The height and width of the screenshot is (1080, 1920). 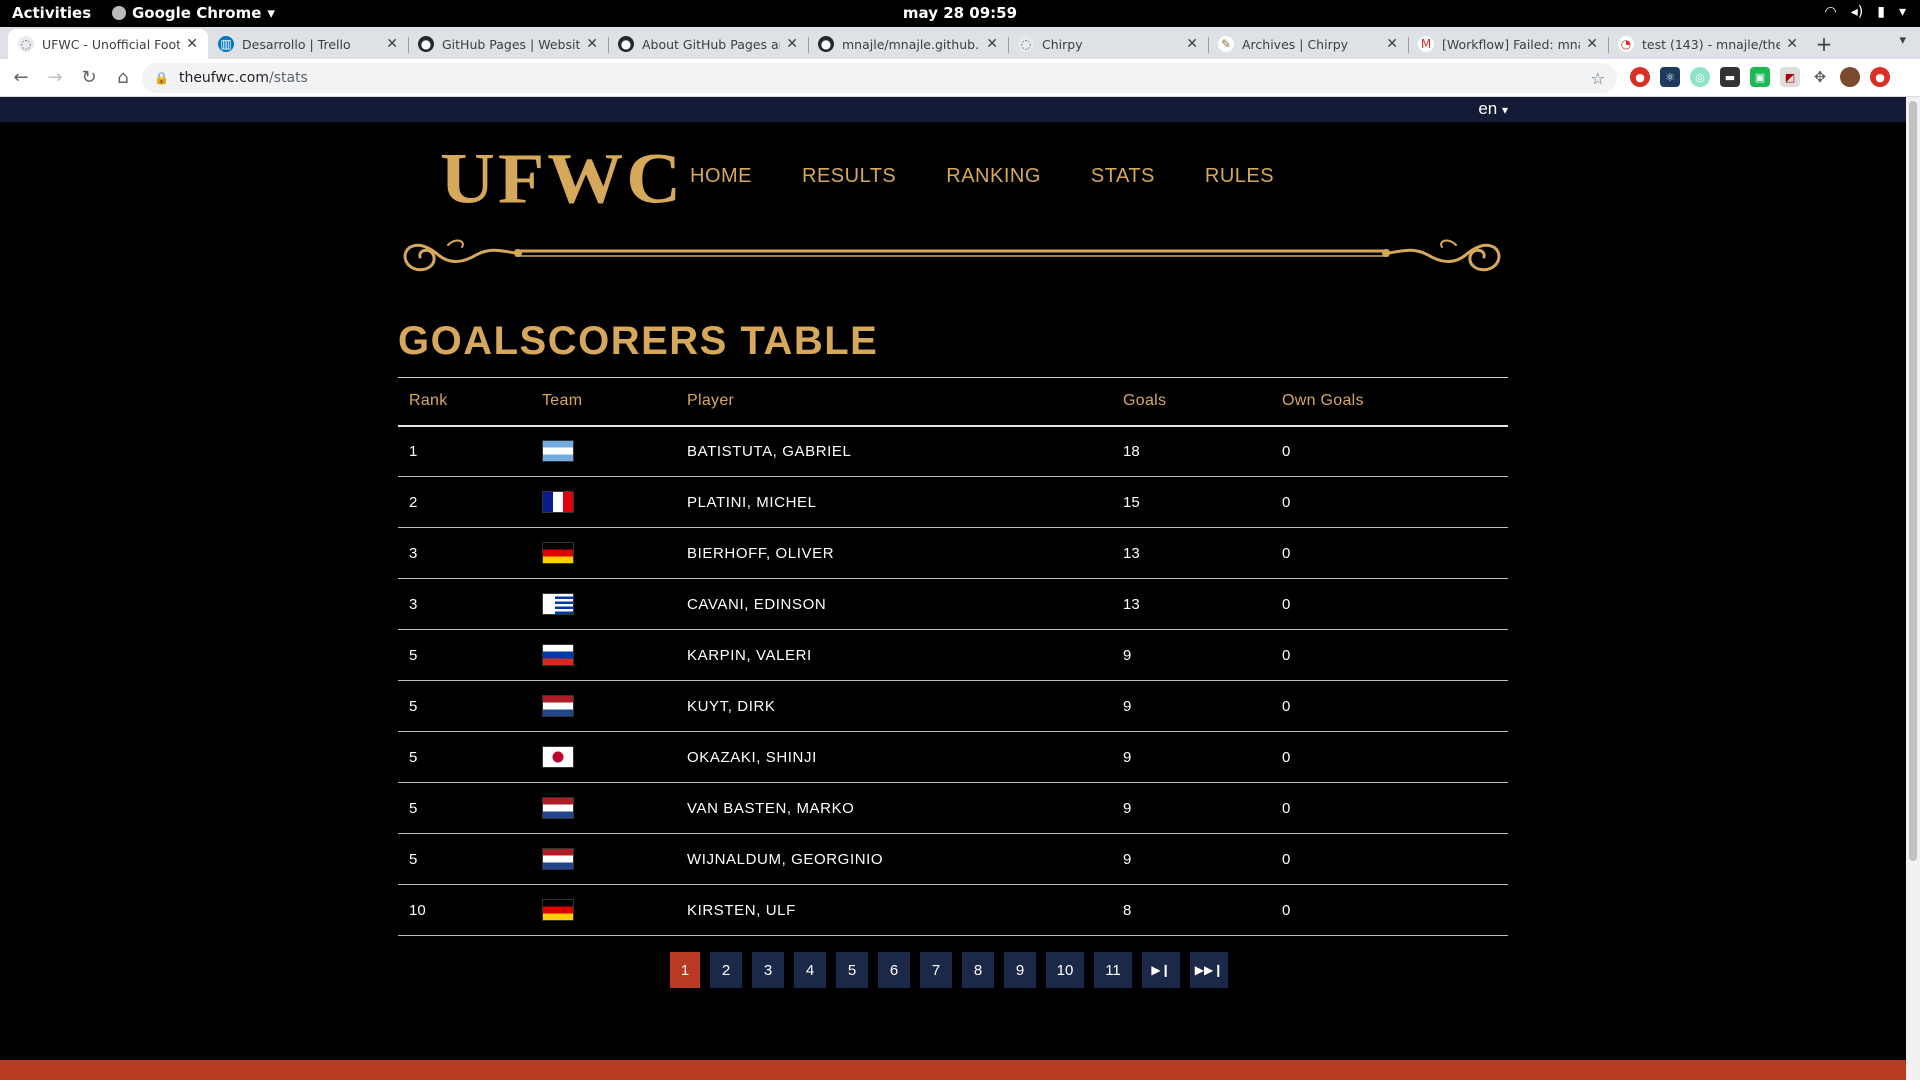 What do you see at coordinates (852, 970) in the screenshot?
I see `page-button: 5` at bounding box center [852, 970].